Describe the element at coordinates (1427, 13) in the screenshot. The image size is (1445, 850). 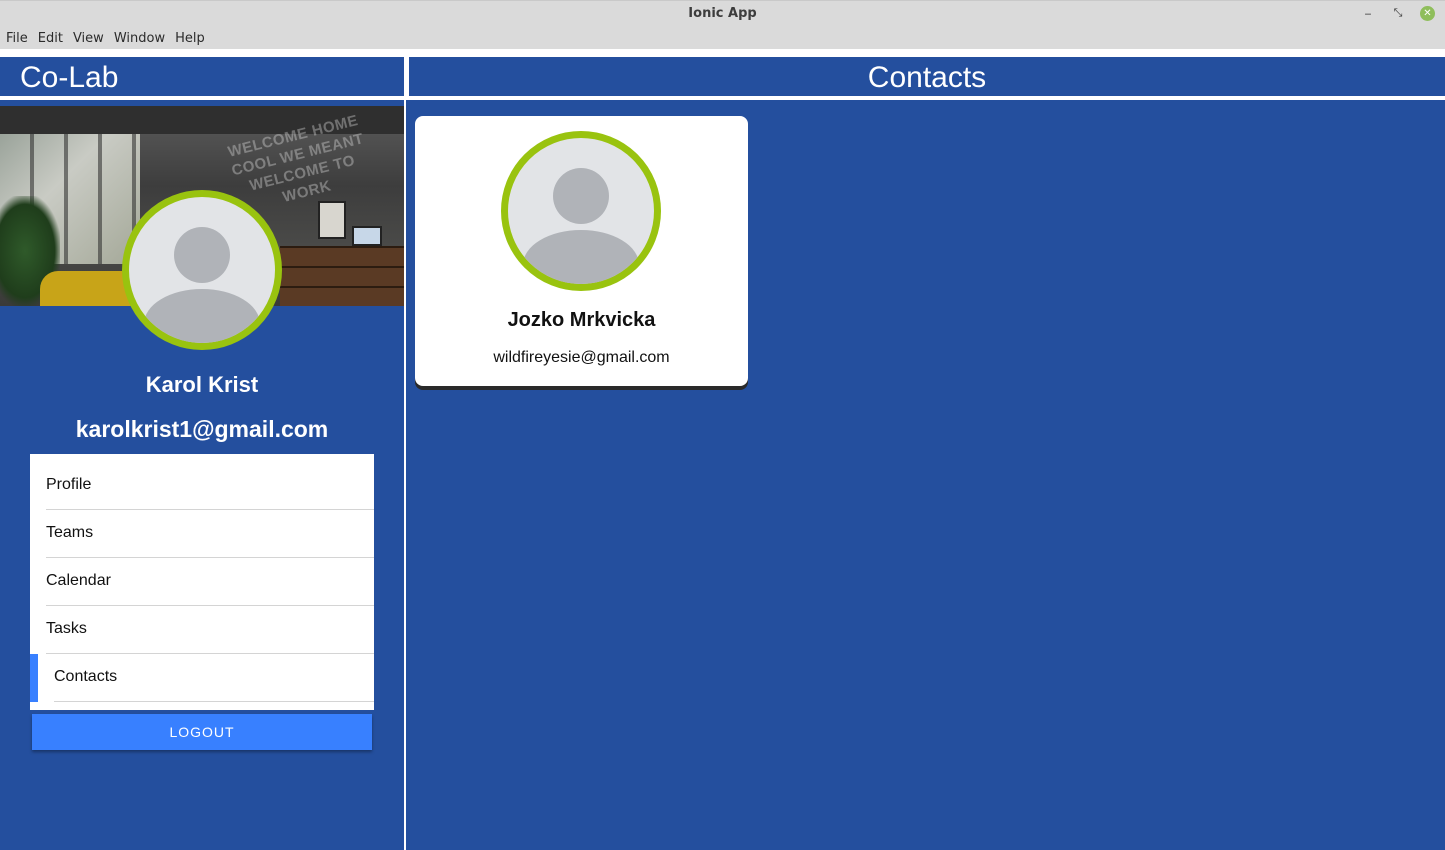
I see `close-icon: ✕` at that location.